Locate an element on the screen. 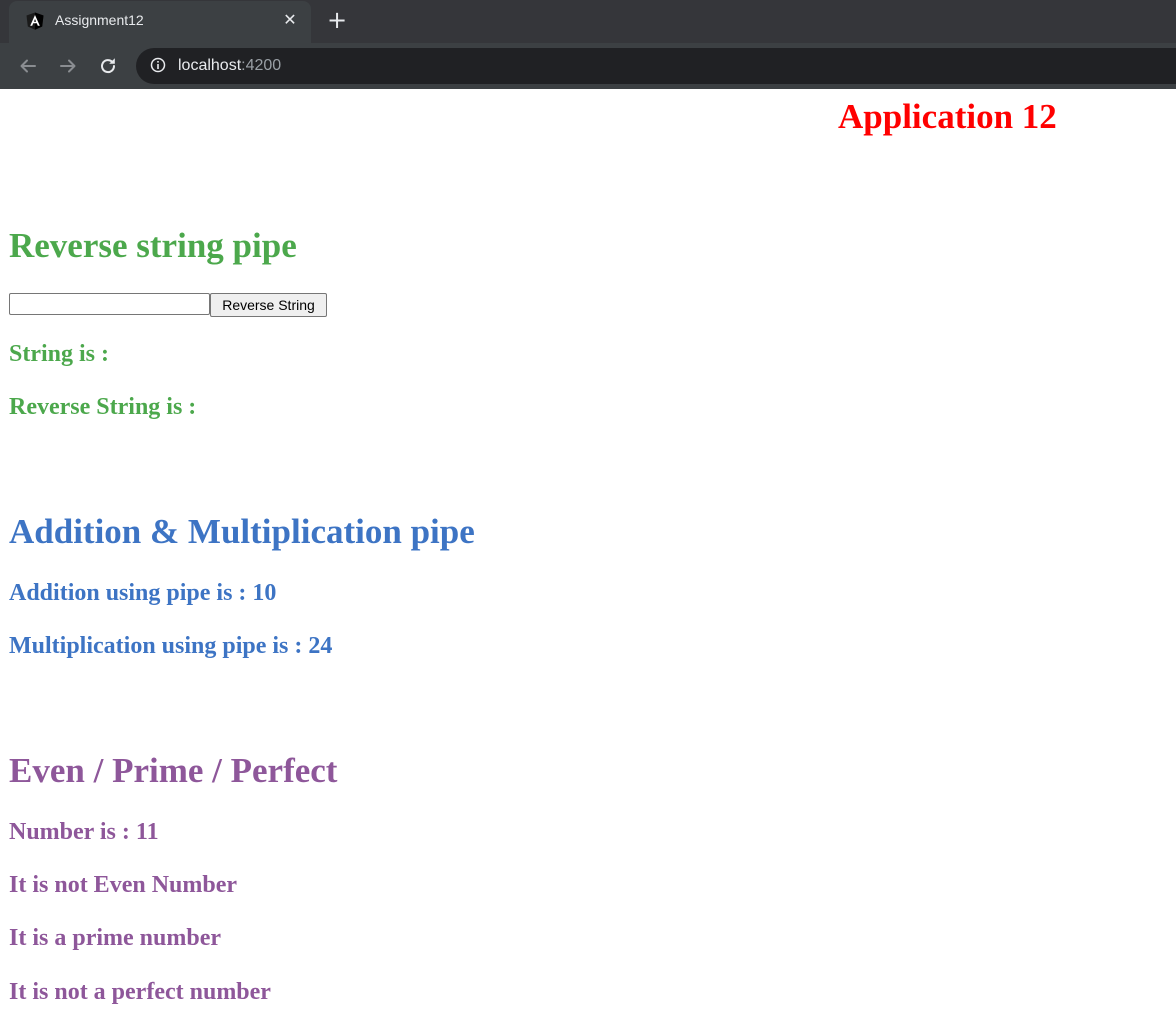 The width and height of the screenshot is (1176, 1016). multiplication-text: Multiplication using pipe is : 24 is located at coordinates (171, 646).